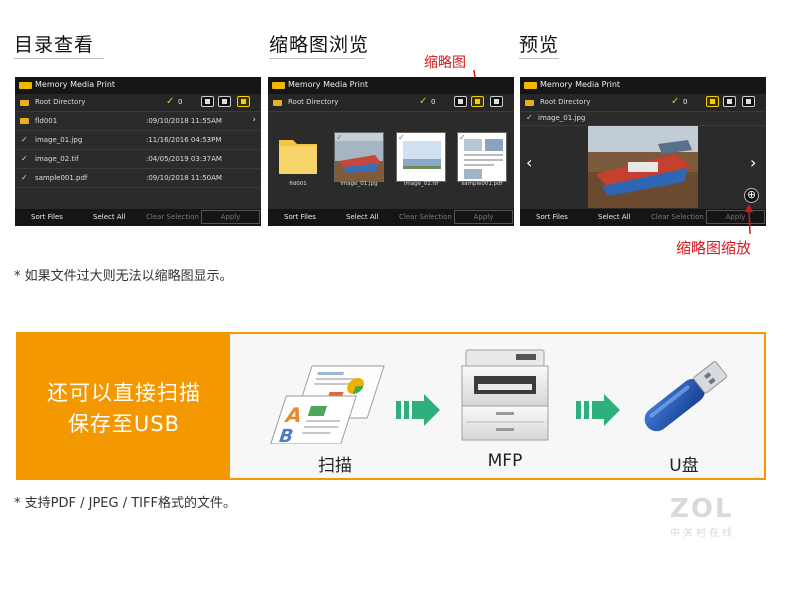 This screenshot has height=610, width=790. What do you see at coordinates (686, 396) in the screenshot?
I see `usb-drive-icon` at bounding box center [686, 396].